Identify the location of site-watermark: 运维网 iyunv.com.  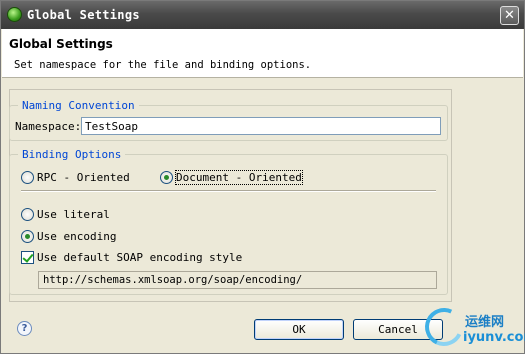
(472, 328).